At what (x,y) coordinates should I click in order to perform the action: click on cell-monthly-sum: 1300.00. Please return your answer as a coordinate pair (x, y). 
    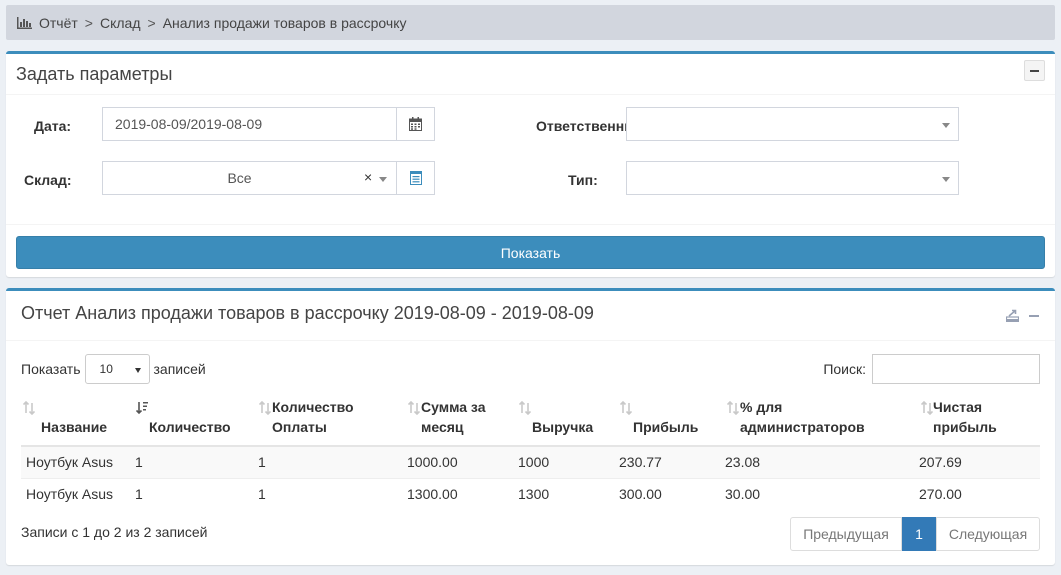
    Looking at the image, I should click on (432, 494).